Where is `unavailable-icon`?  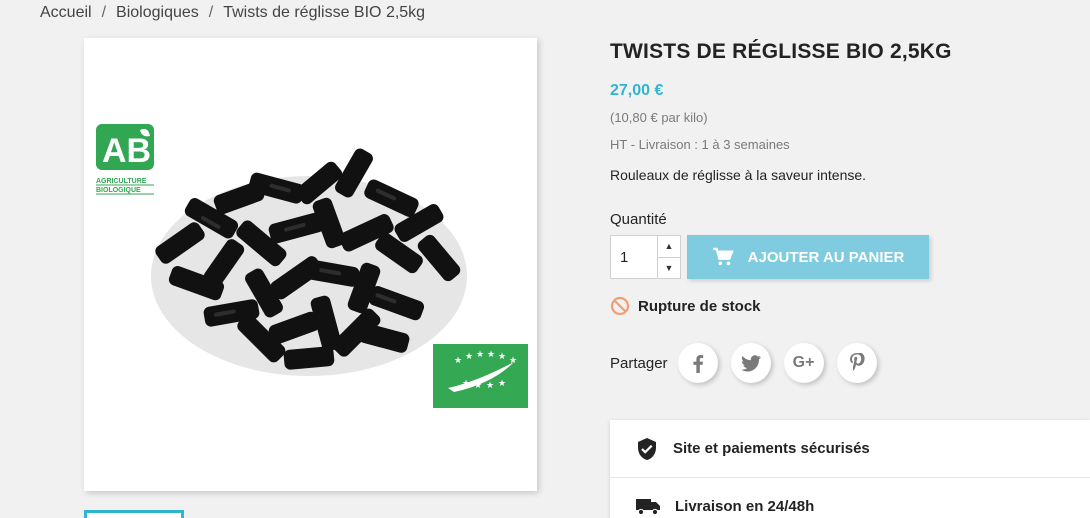
unavailable-icon is located at coordinates (620, 306).